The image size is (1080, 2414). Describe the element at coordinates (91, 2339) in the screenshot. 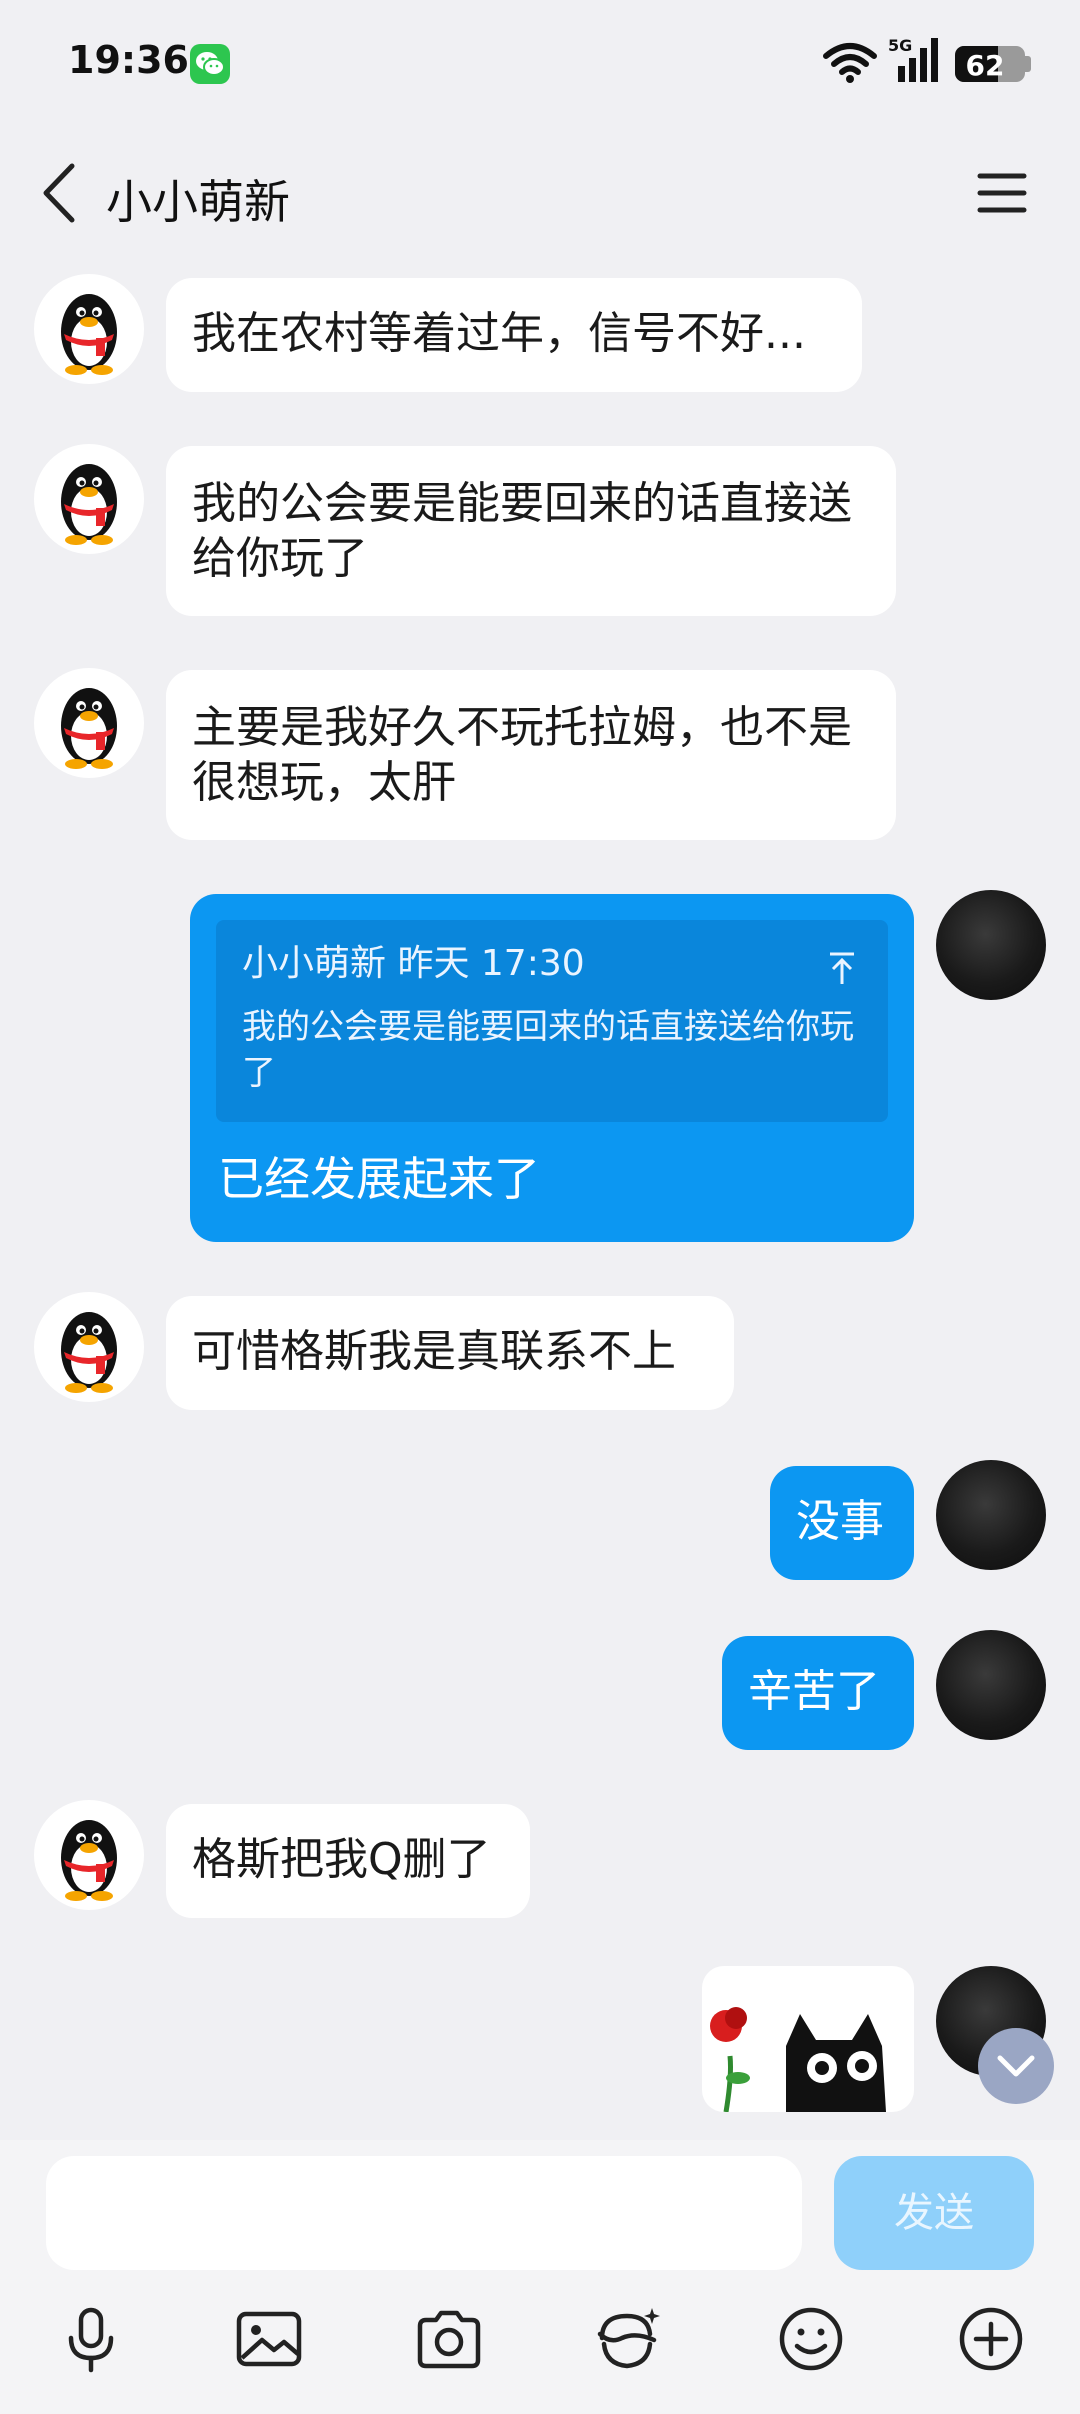

I see `mic-icon` at that location.